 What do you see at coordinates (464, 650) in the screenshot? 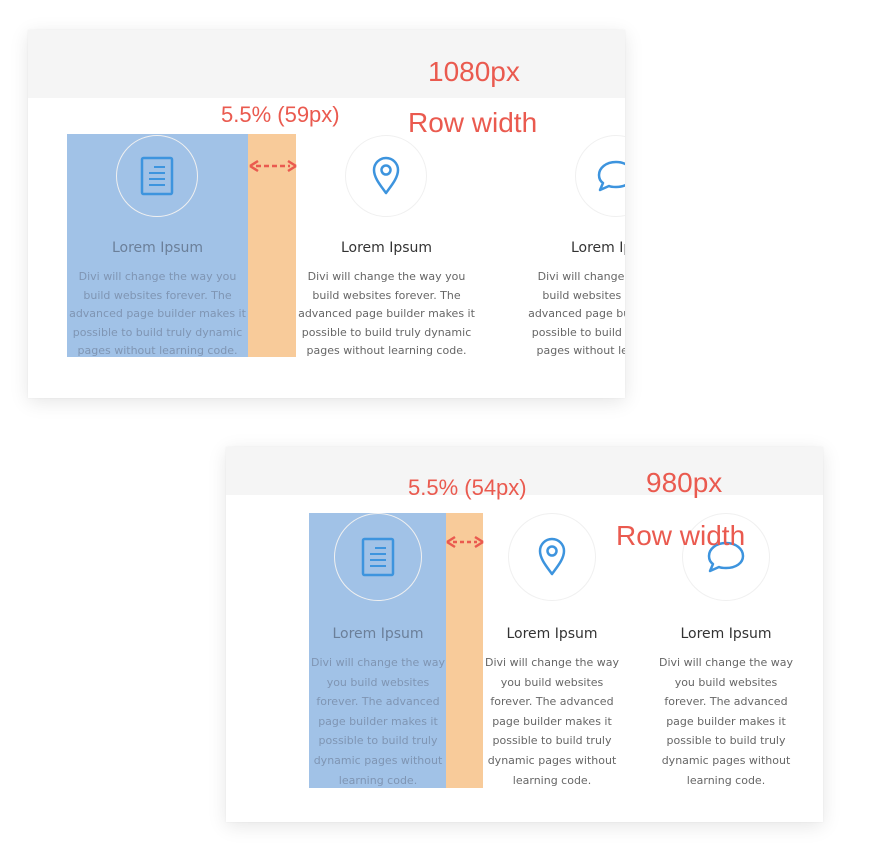
I see `gutter-highlight` at bounding box center [464, 650].